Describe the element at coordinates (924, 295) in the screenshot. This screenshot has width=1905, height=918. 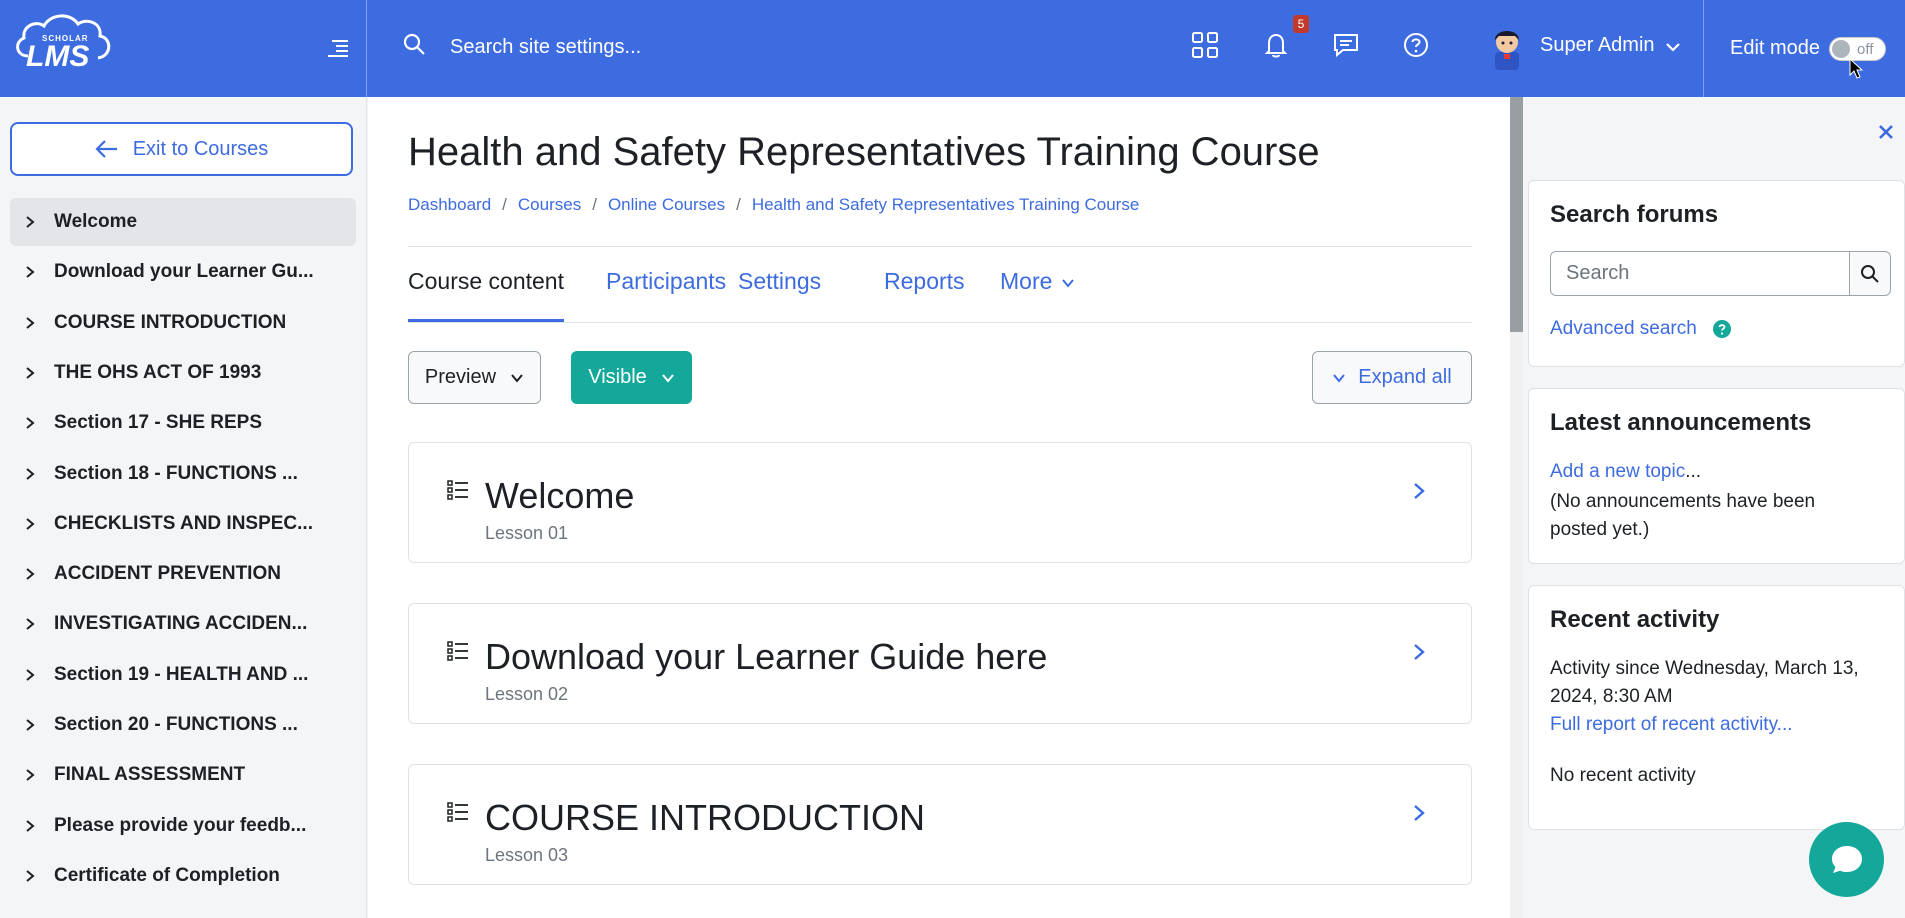
I see `tab-reports: Reports` at that location.